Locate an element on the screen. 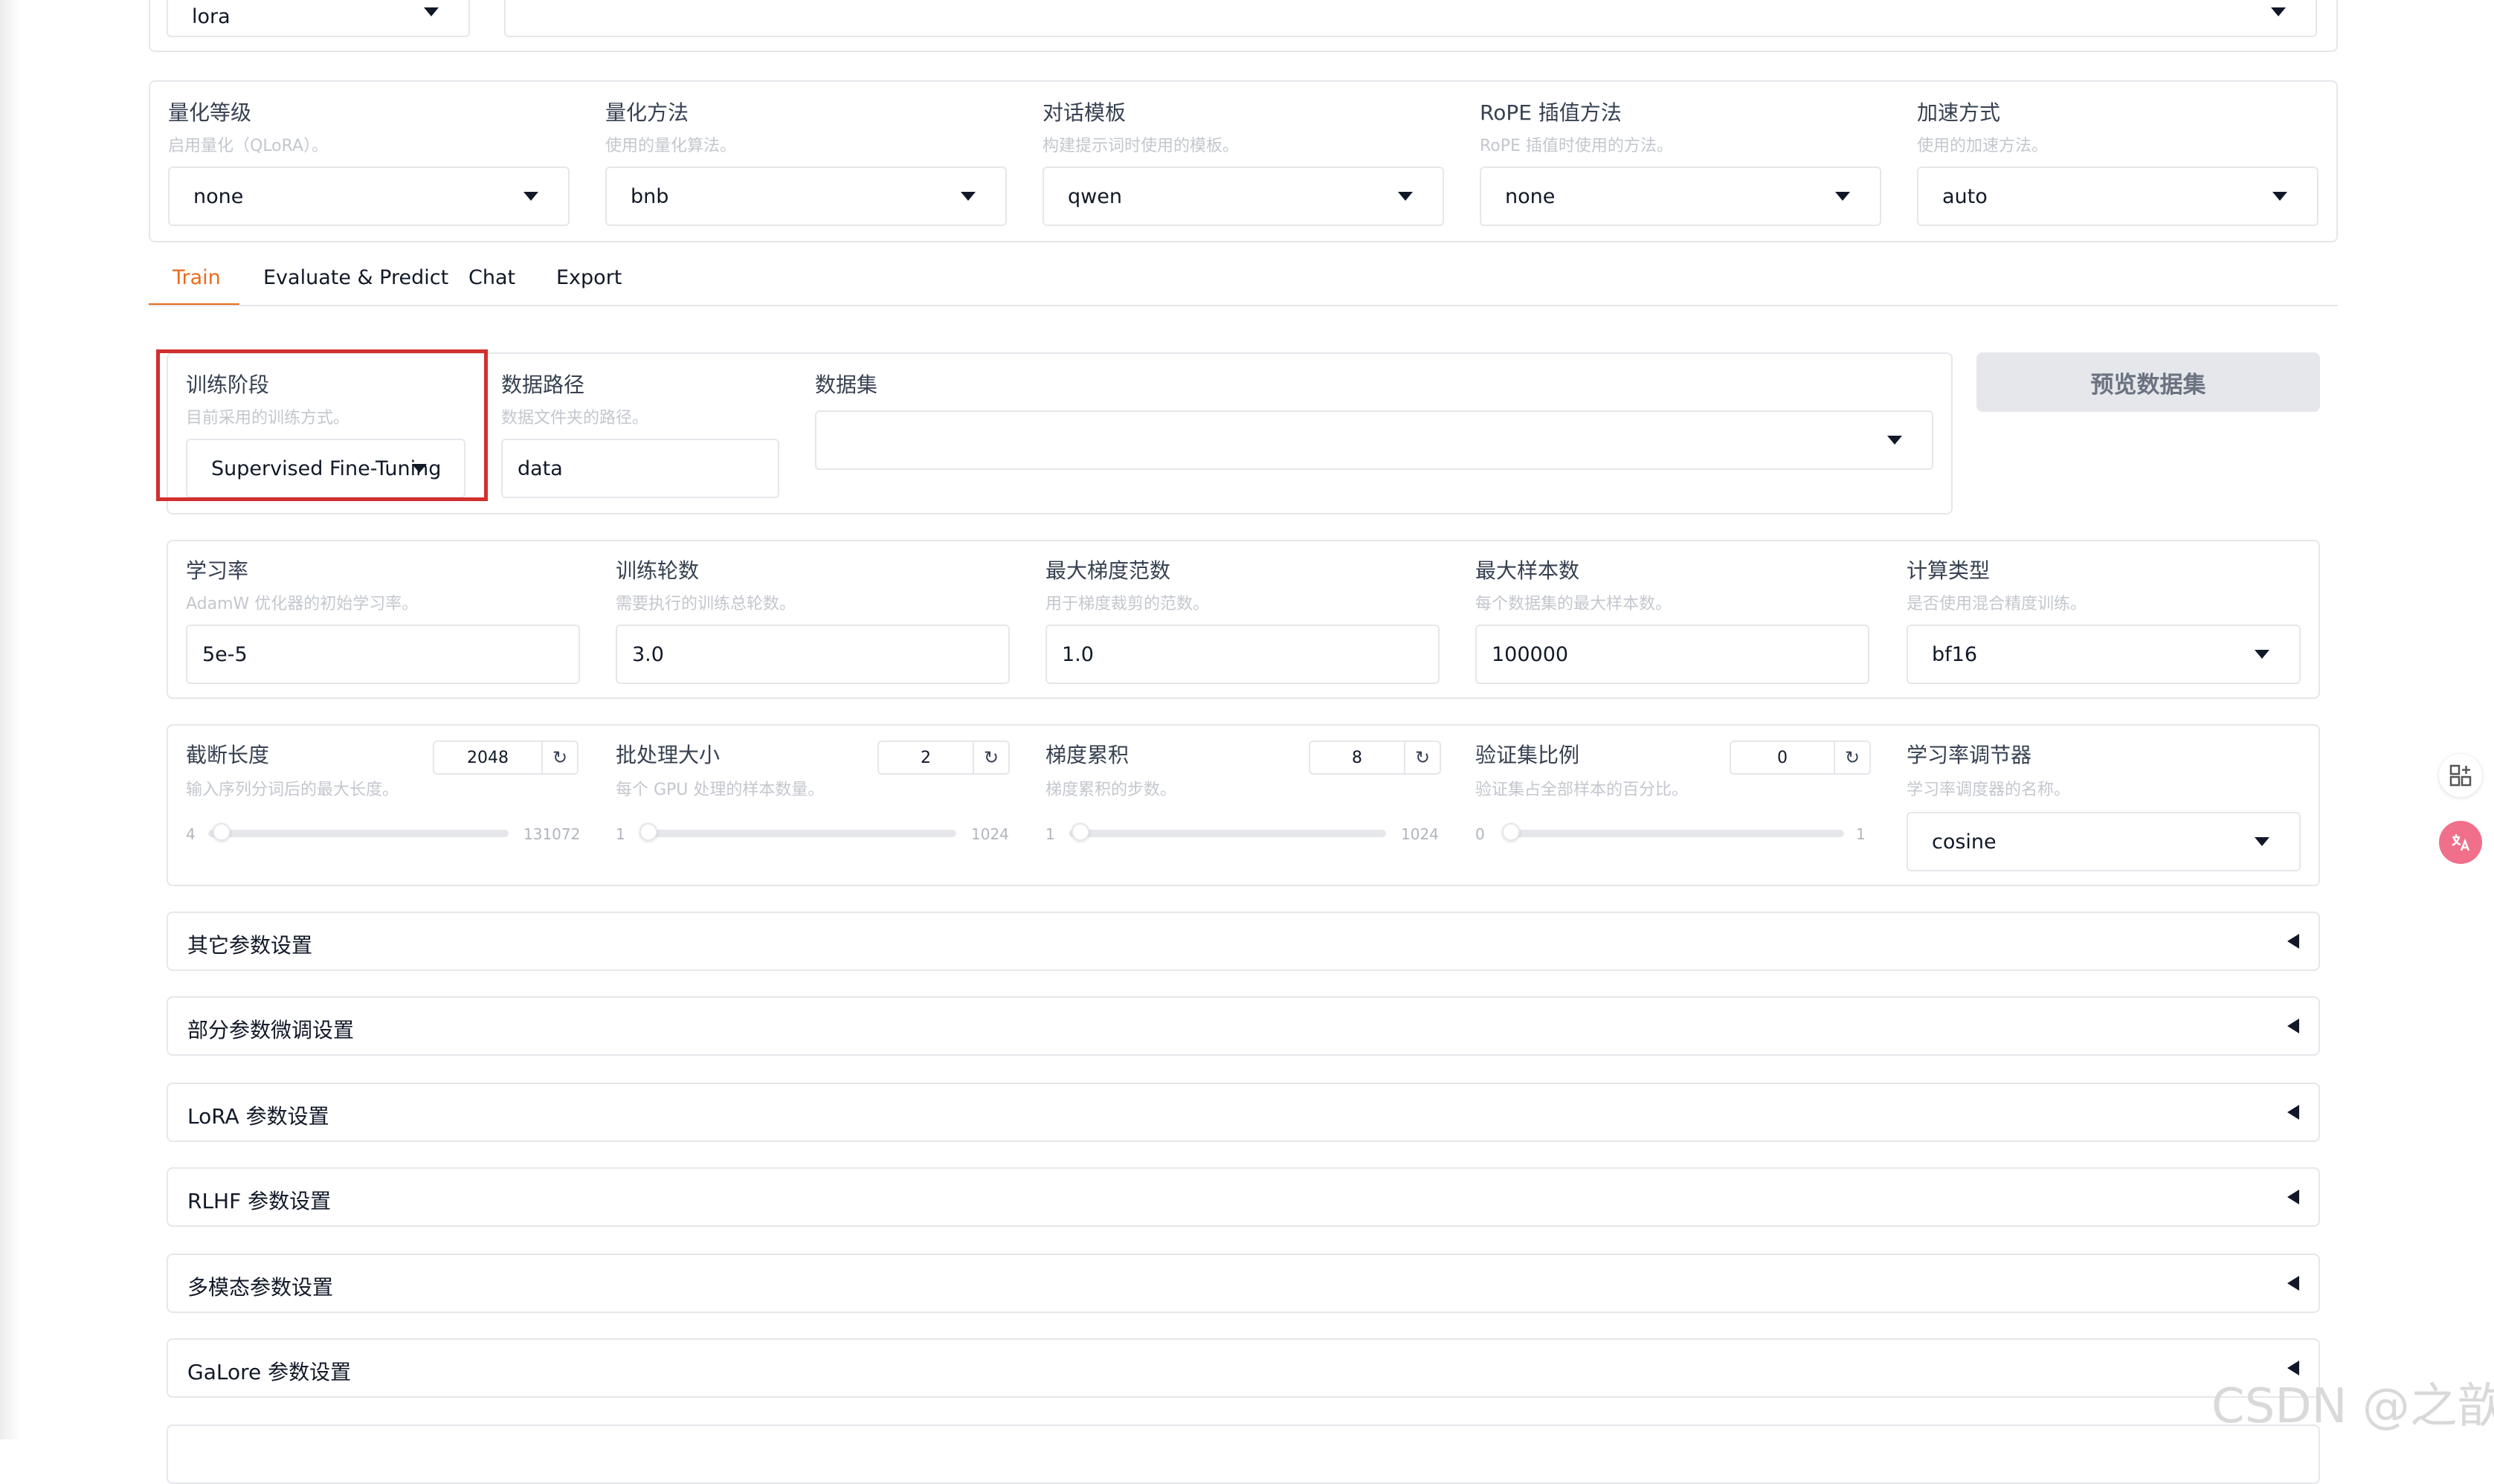  tab-export: Export is located at coordinates (589, 277).